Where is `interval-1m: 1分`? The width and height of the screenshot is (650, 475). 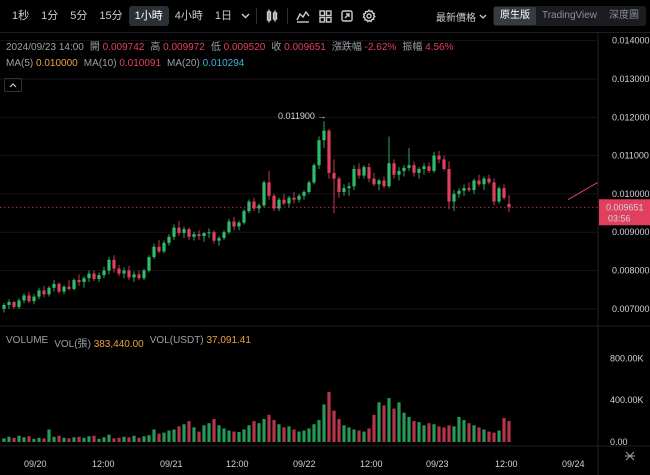 interval-1m: 1分 is located at coordinates (49, 16).